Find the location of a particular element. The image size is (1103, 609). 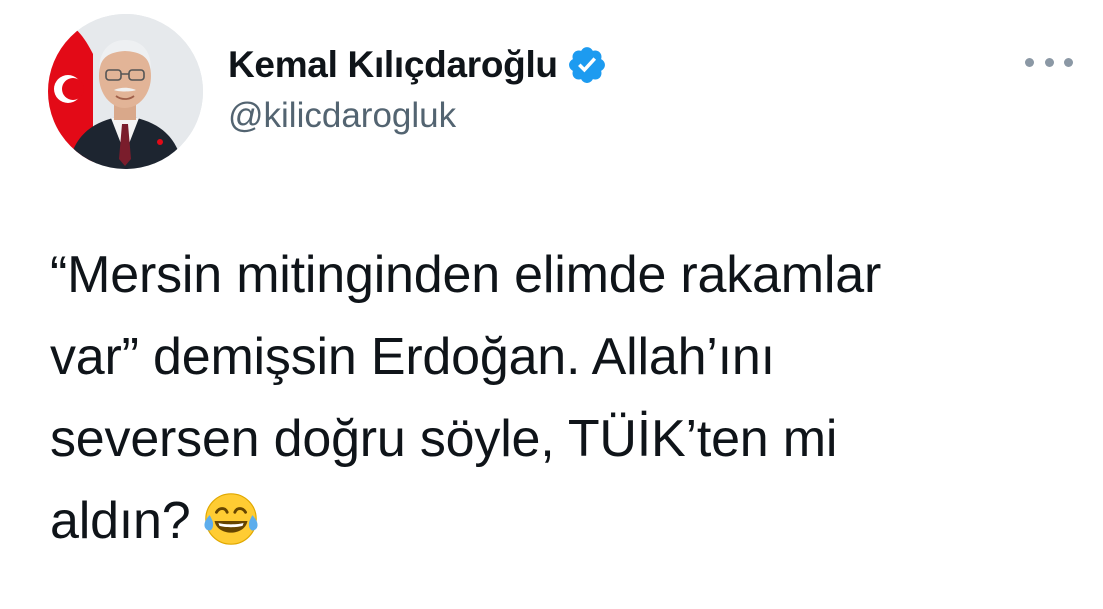

avatar is located at coordinates (125, 91).